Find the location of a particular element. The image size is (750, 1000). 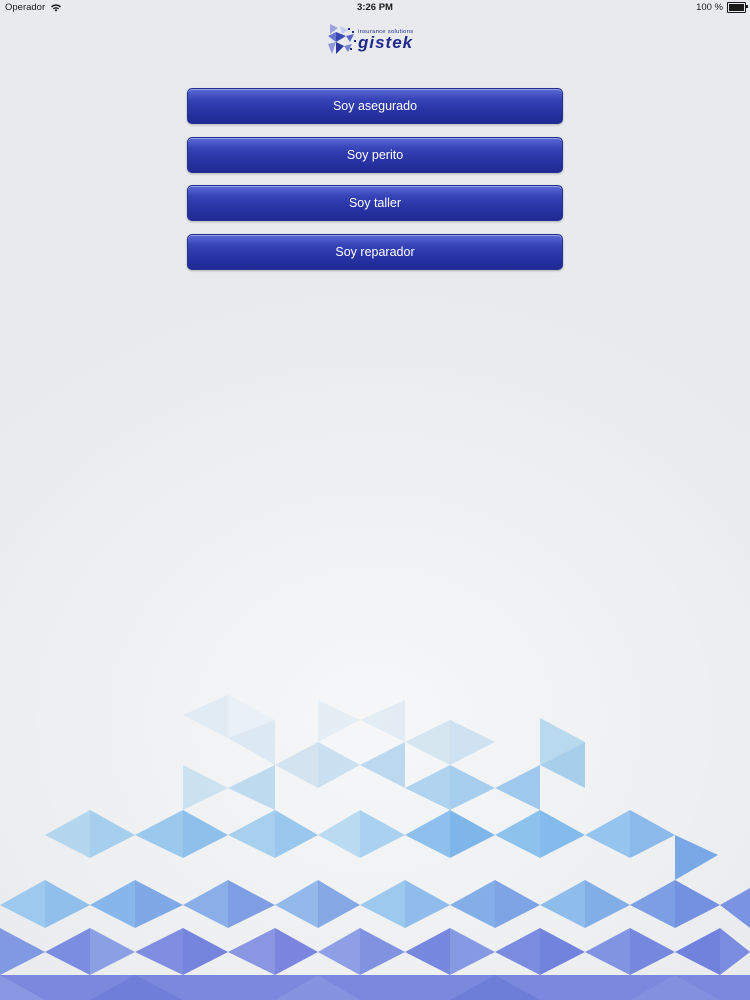

workshop-button: Soy taller is located at coordinates (375, 203).